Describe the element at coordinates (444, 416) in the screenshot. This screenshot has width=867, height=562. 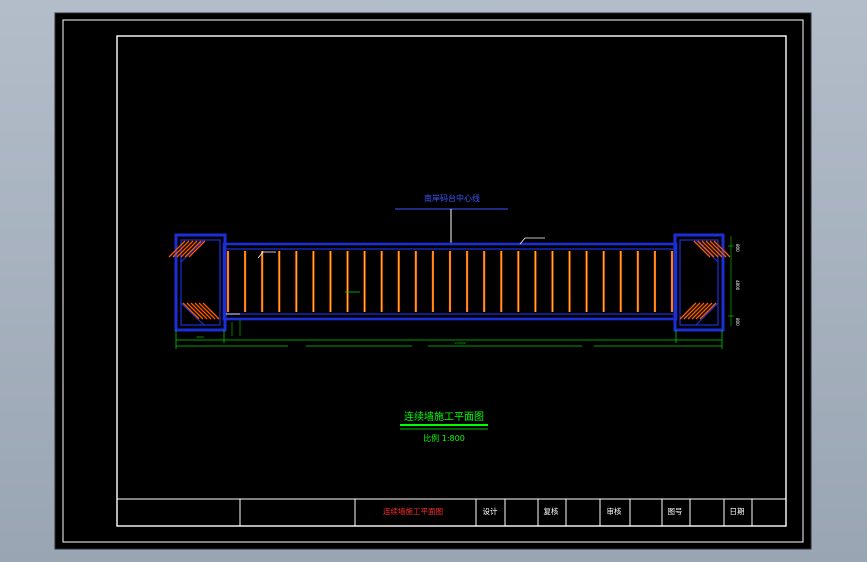
I see `drawing-title: 连续墙施工平面图` at that location.